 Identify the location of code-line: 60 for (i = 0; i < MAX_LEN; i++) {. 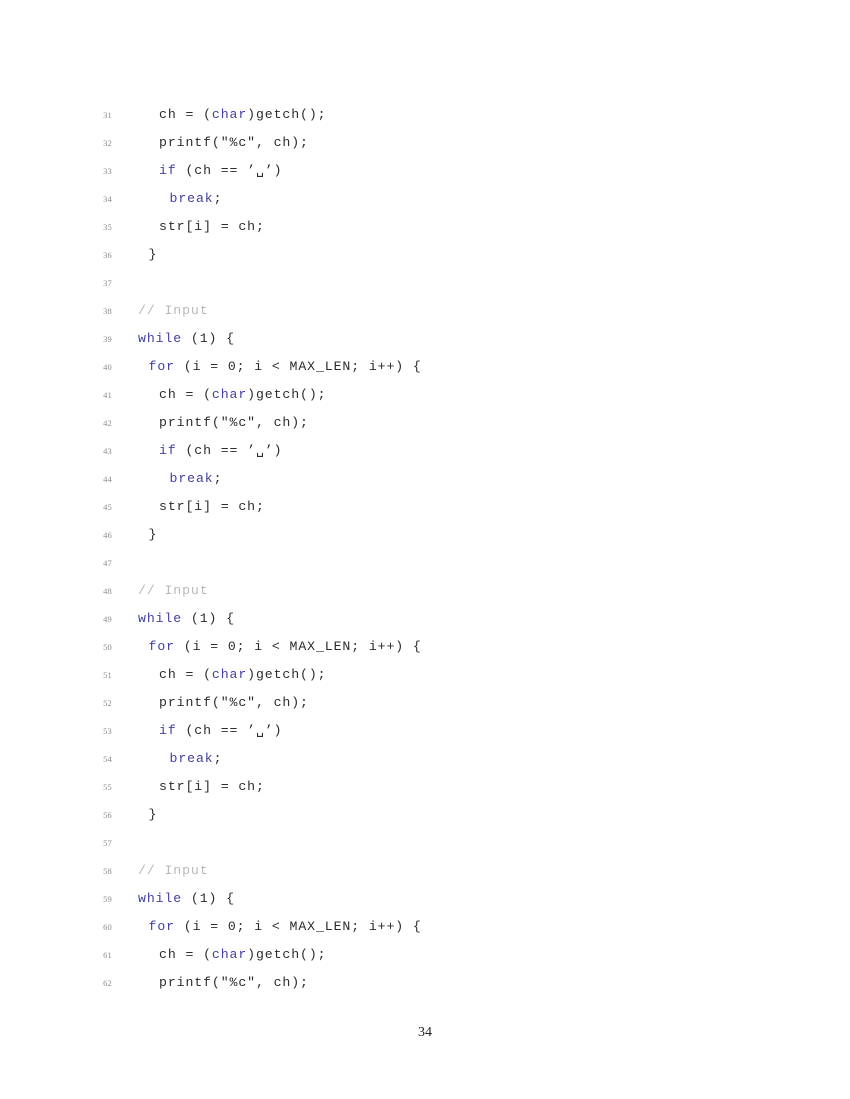
(425, 927).